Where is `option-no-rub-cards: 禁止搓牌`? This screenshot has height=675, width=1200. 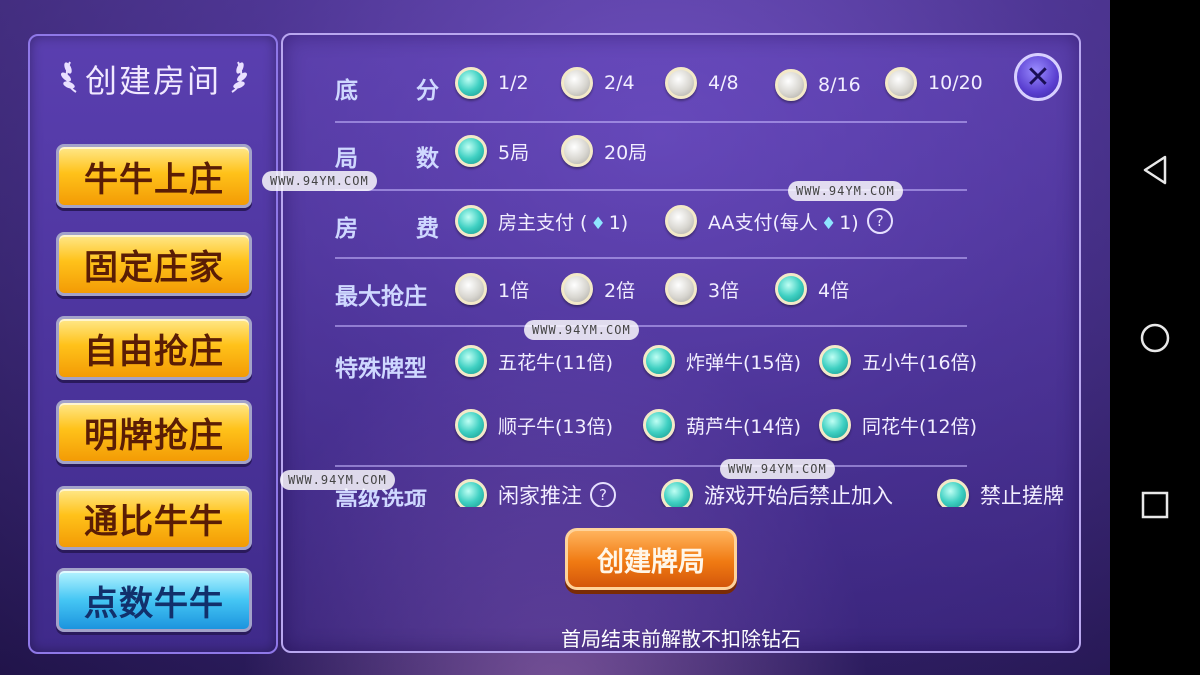
option-no-rub-cards: 禁止搓牌 is located at coordinates (1000, 493).